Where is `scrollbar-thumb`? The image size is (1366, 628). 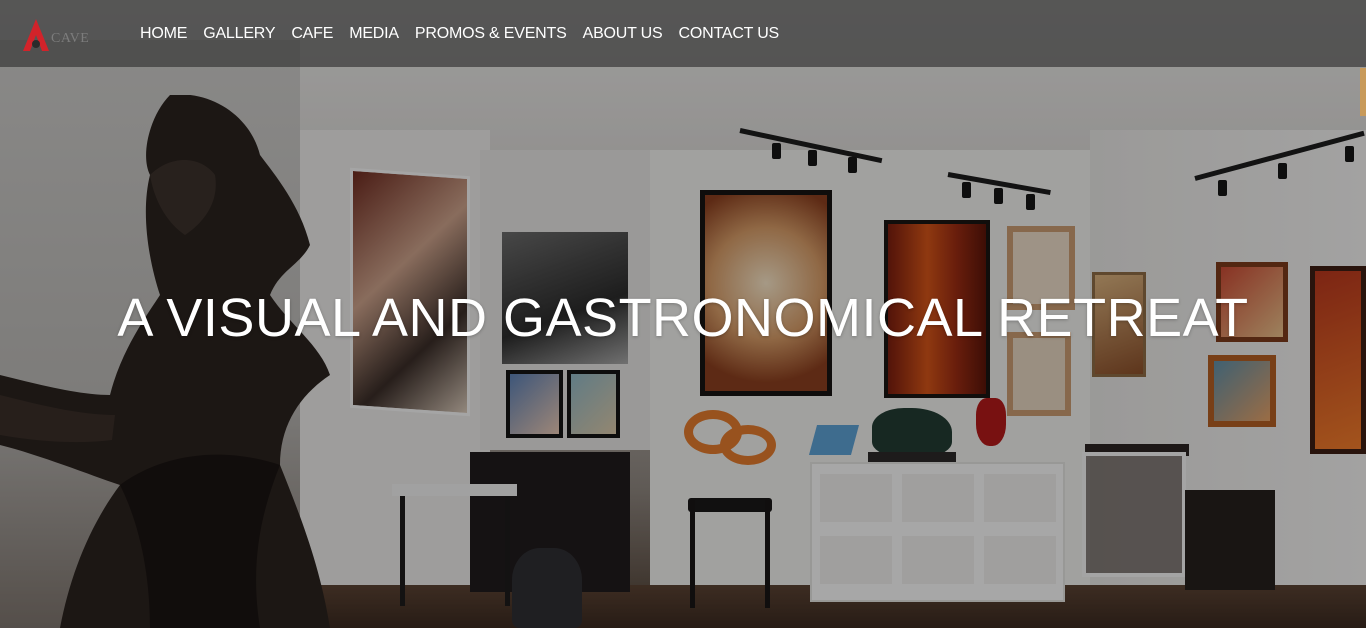
scrollbar-thumb is located at coordinates (1363, 92).